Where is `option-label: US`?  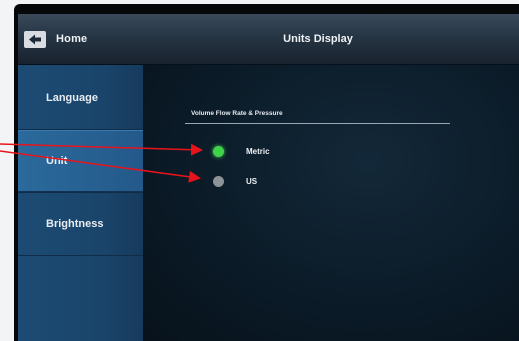
option-label: US is located at coordinates (252, 181).